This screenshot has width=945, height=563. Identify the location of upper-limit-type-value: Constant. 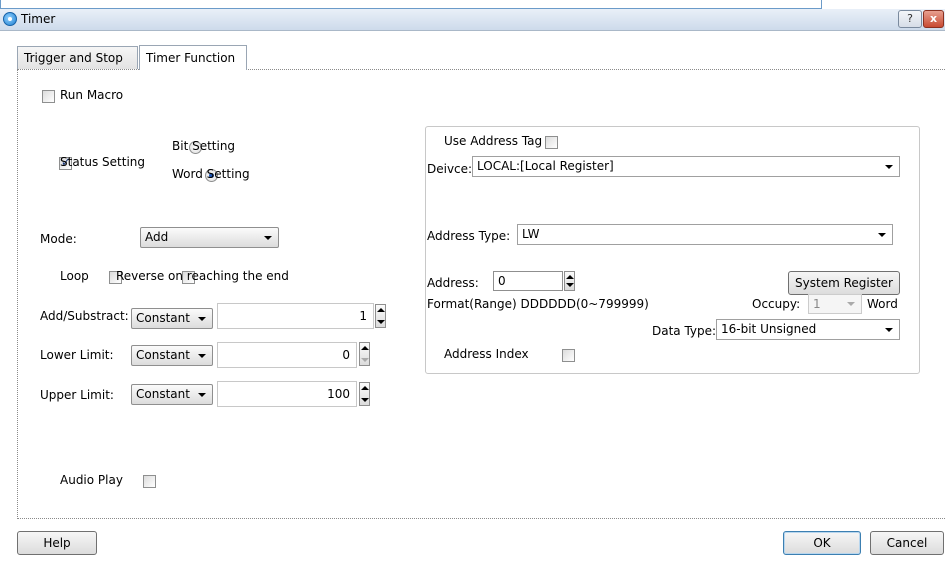
(163, 394).